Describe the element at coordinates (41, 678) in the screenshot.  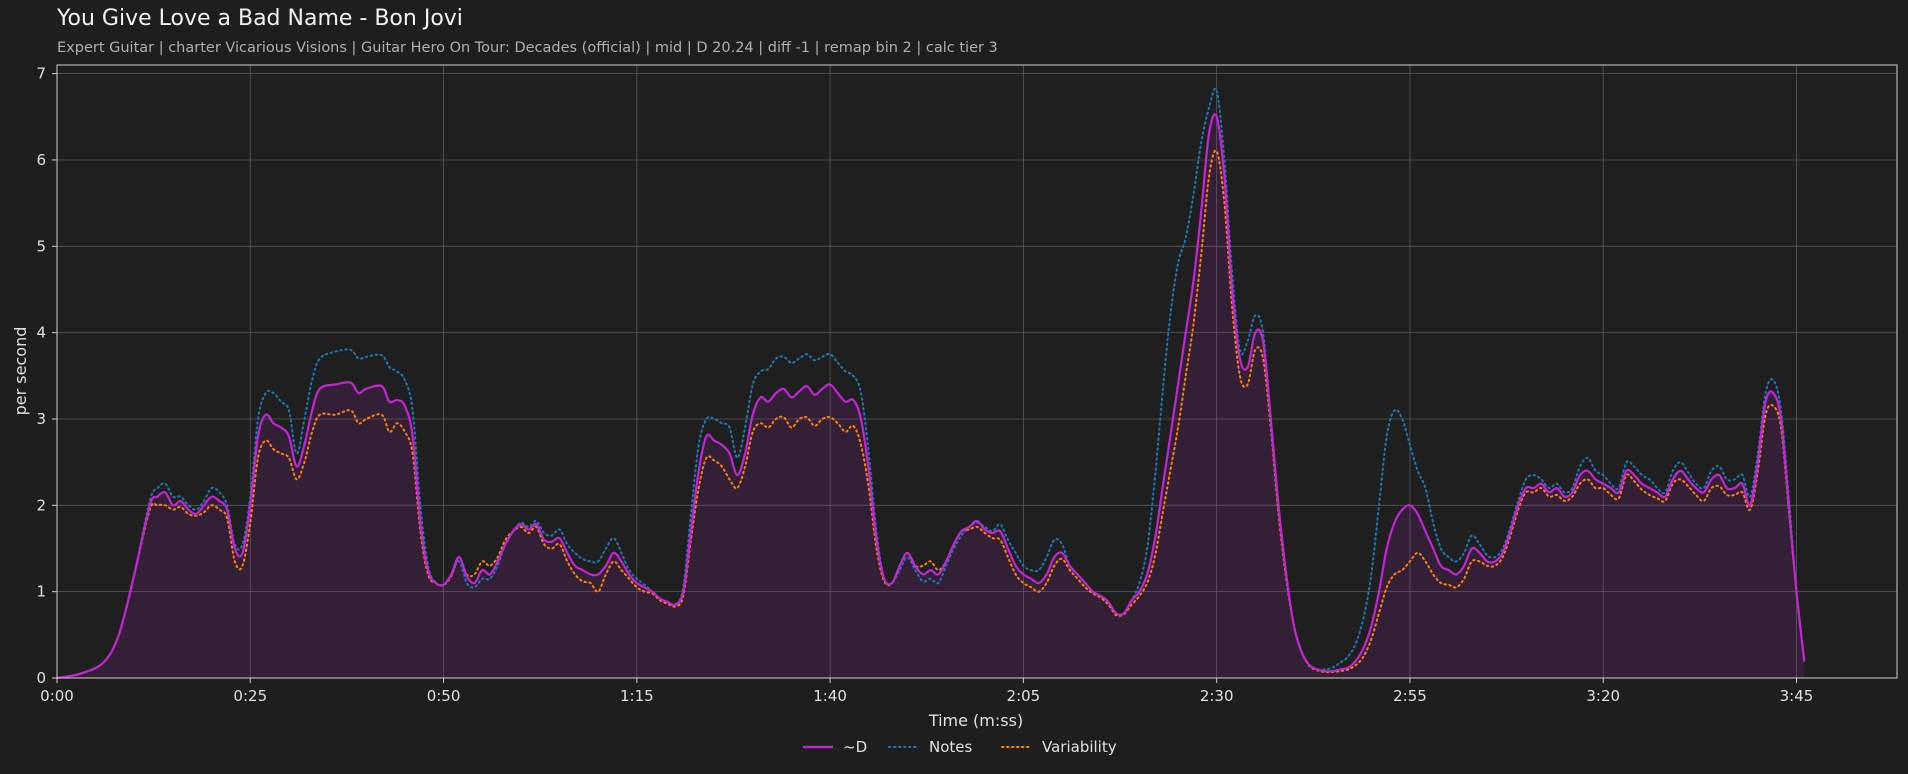
I see `y-tick-label: 0` at that location.